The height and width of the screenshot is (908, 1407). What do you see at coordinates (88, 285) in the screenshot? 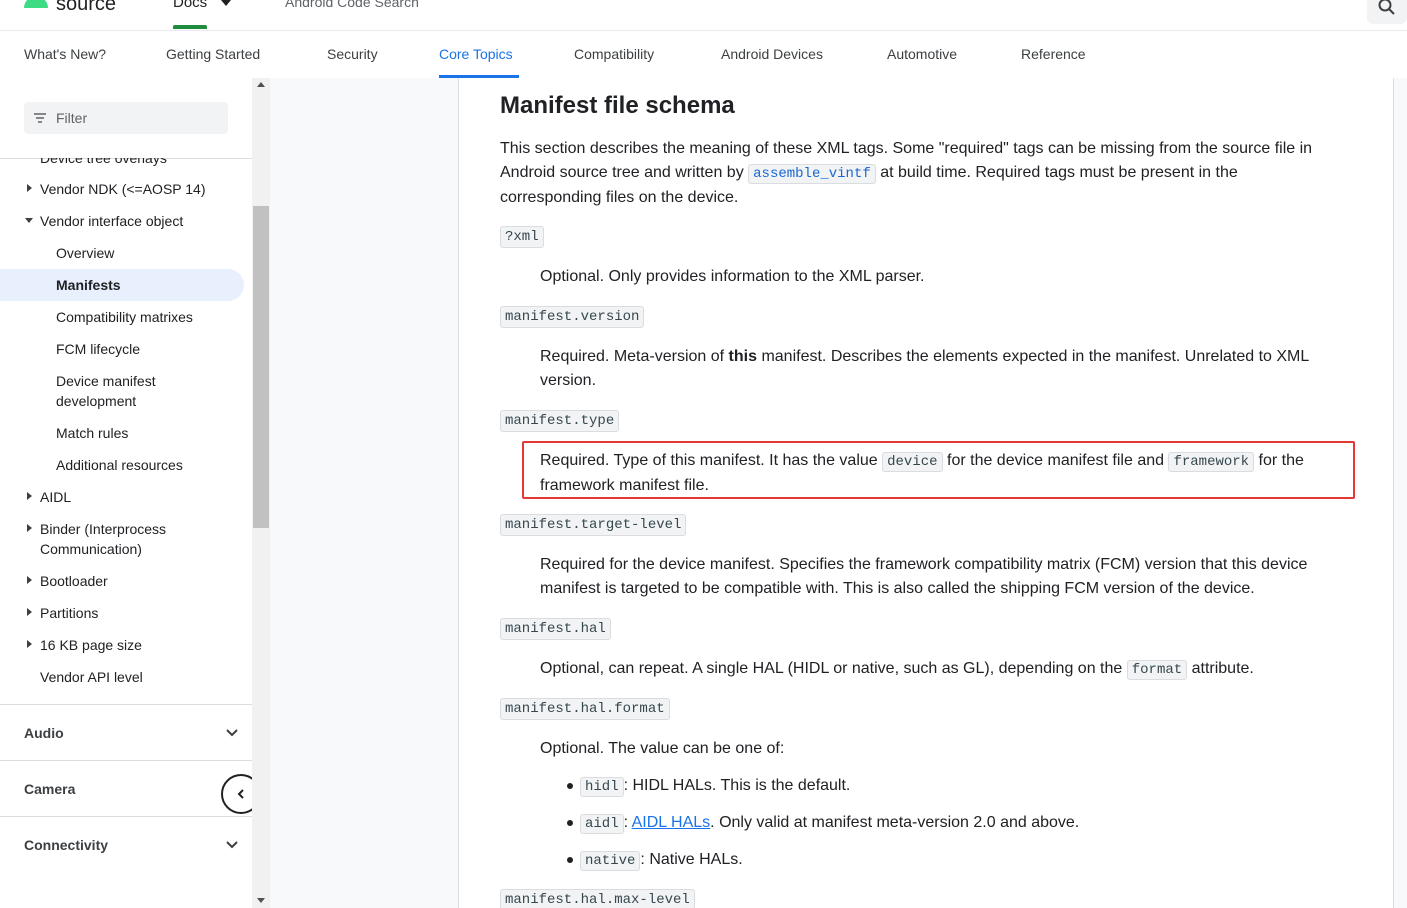
I see `sidebar-item-manifests: Manifests` at bounding box center [88, 285].